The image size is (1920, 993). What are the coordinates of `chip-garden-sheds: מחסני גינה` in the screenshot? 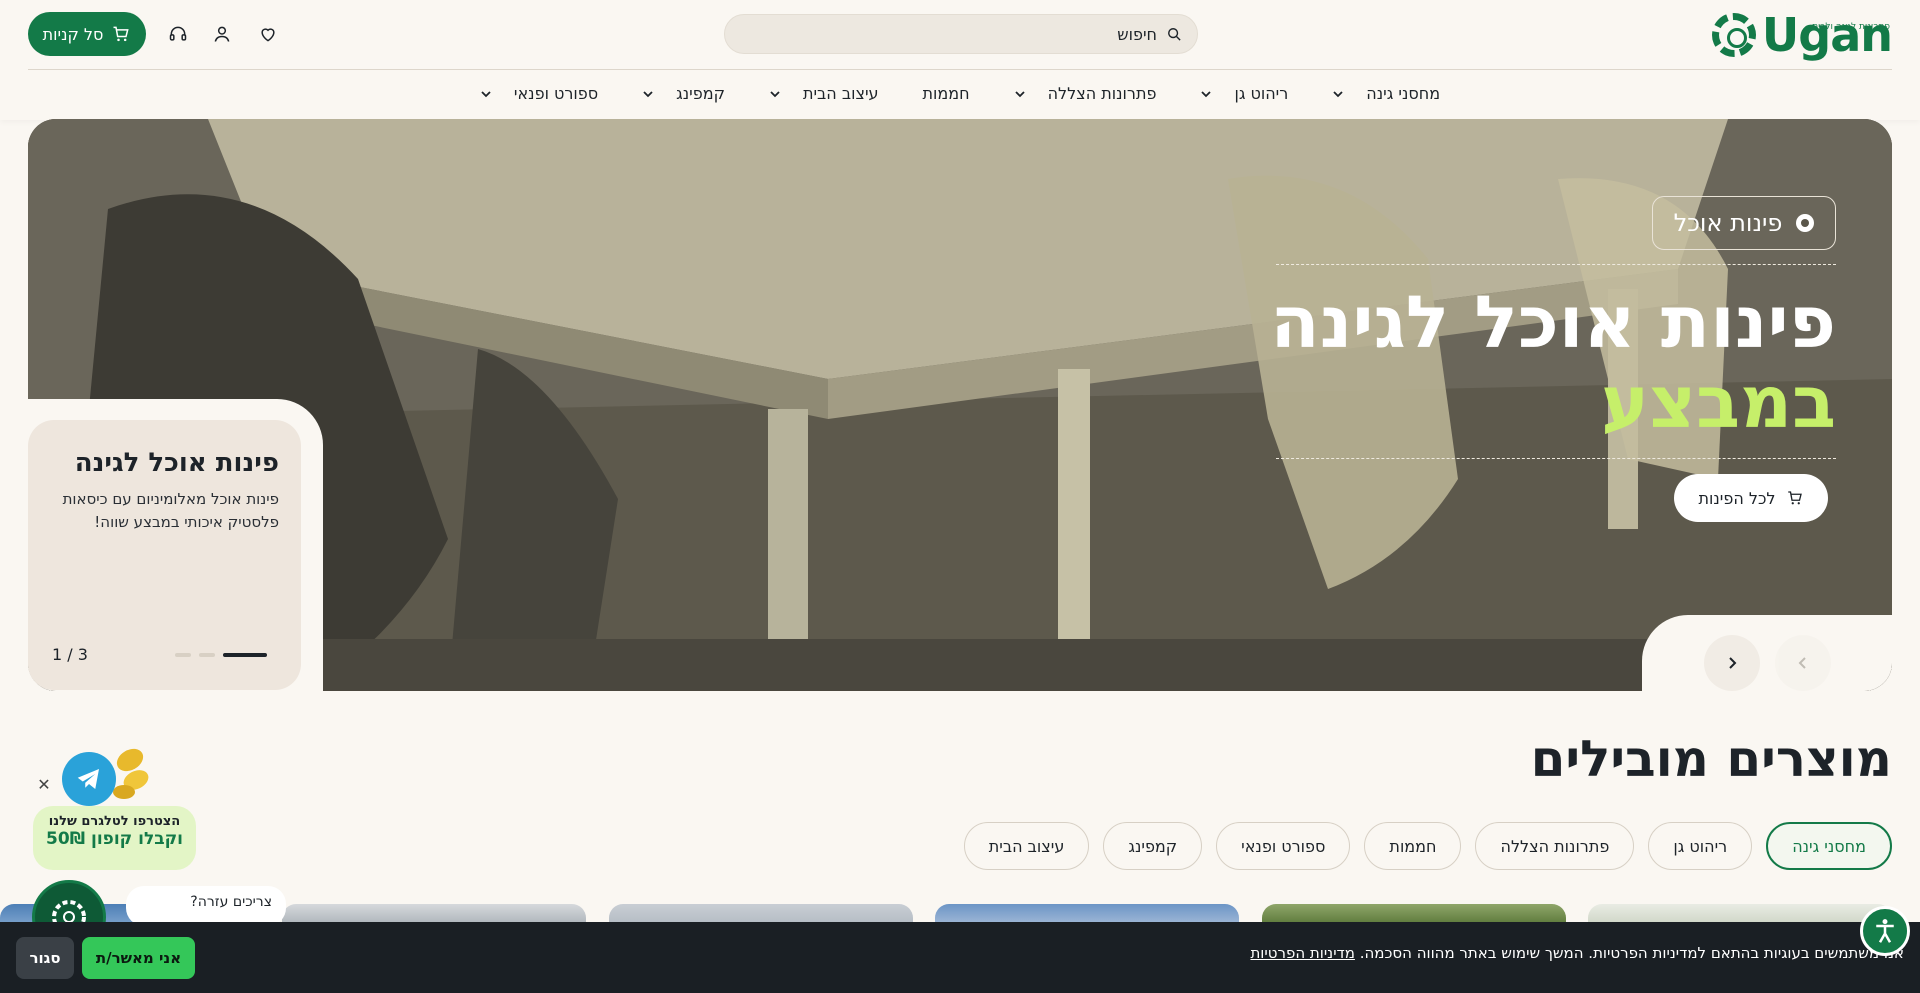 It's located at (1829, 846).